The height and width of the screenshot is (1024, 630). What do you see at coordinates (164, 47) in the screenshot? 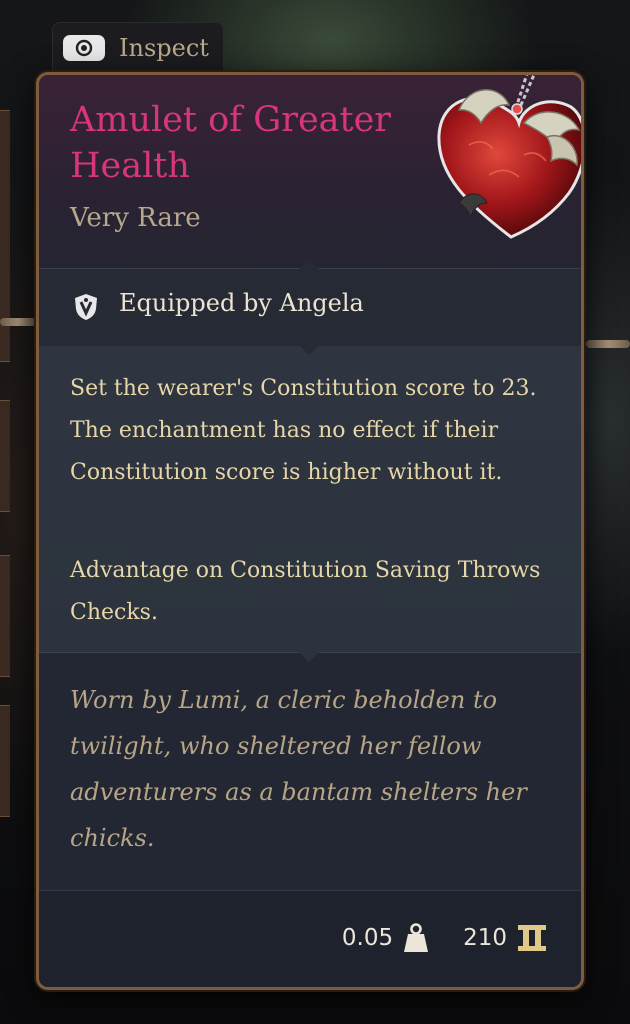
I see `inspect-label: Inspect` at bounding box center [164, 47].